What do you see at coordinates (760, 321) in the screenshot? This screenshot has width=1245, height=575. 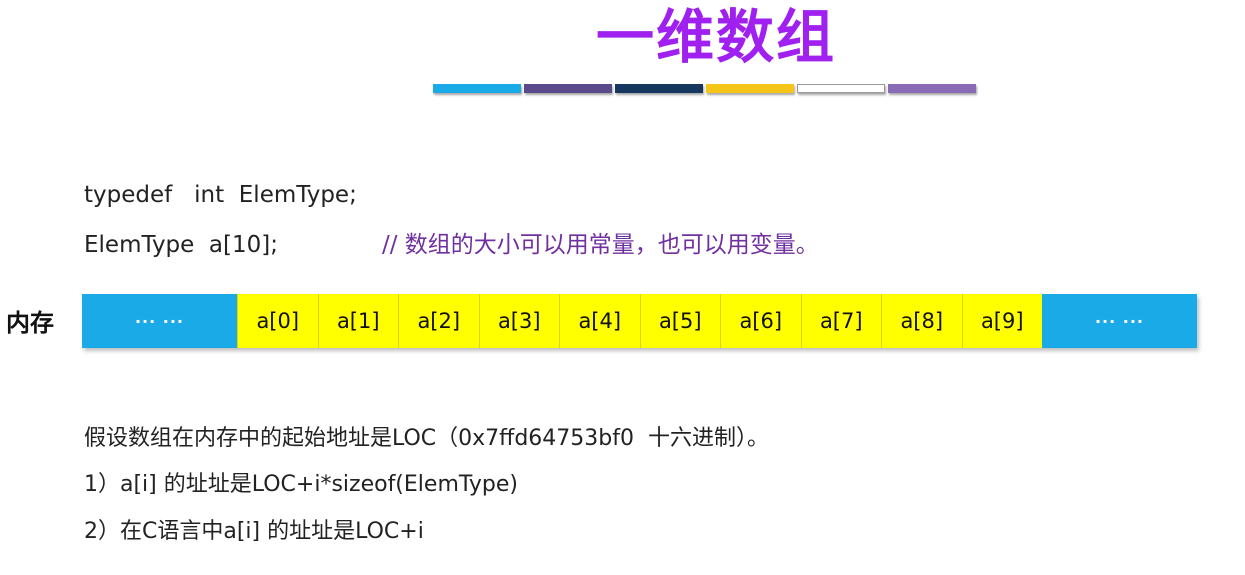 I see `array-element-cell: a[6]` at bounding box center [760, 321].